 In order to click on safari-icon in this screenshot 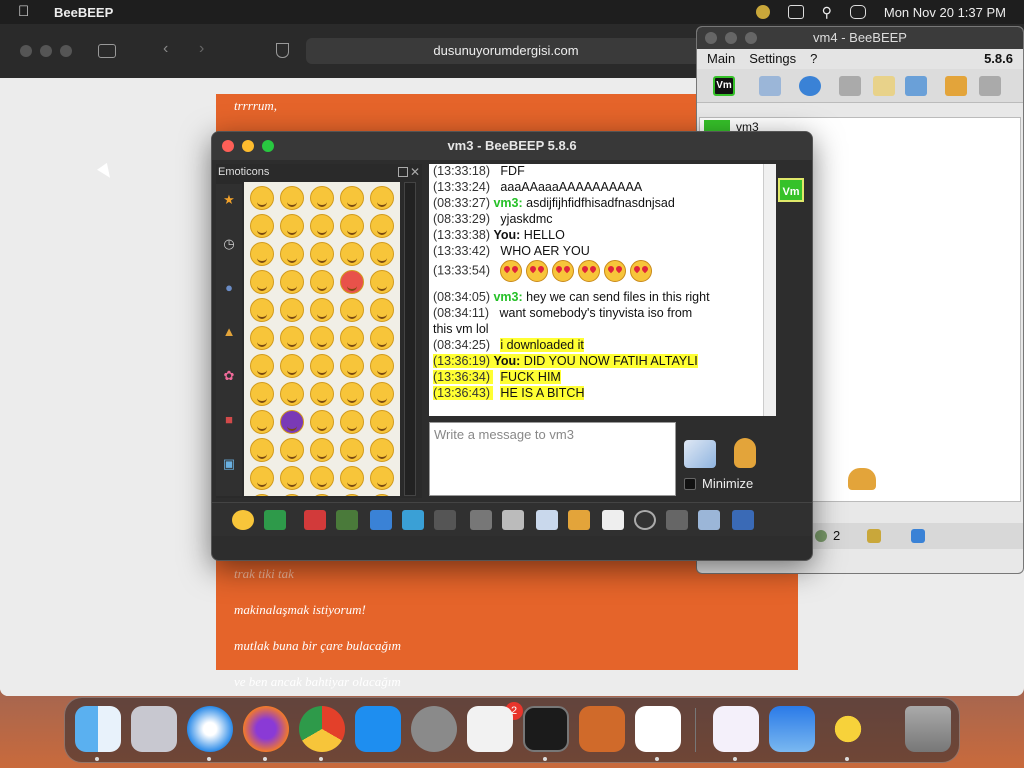, I will do `click(210, 729)`.